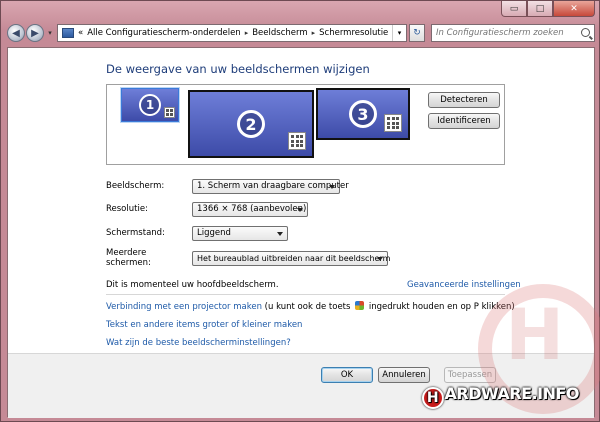 This screenshot has height=422, width=600. What do you see at coordinates (135, 186) in the screenshot?
I see `display-label: Beeldscherm:` at bounding box center [135, 186].